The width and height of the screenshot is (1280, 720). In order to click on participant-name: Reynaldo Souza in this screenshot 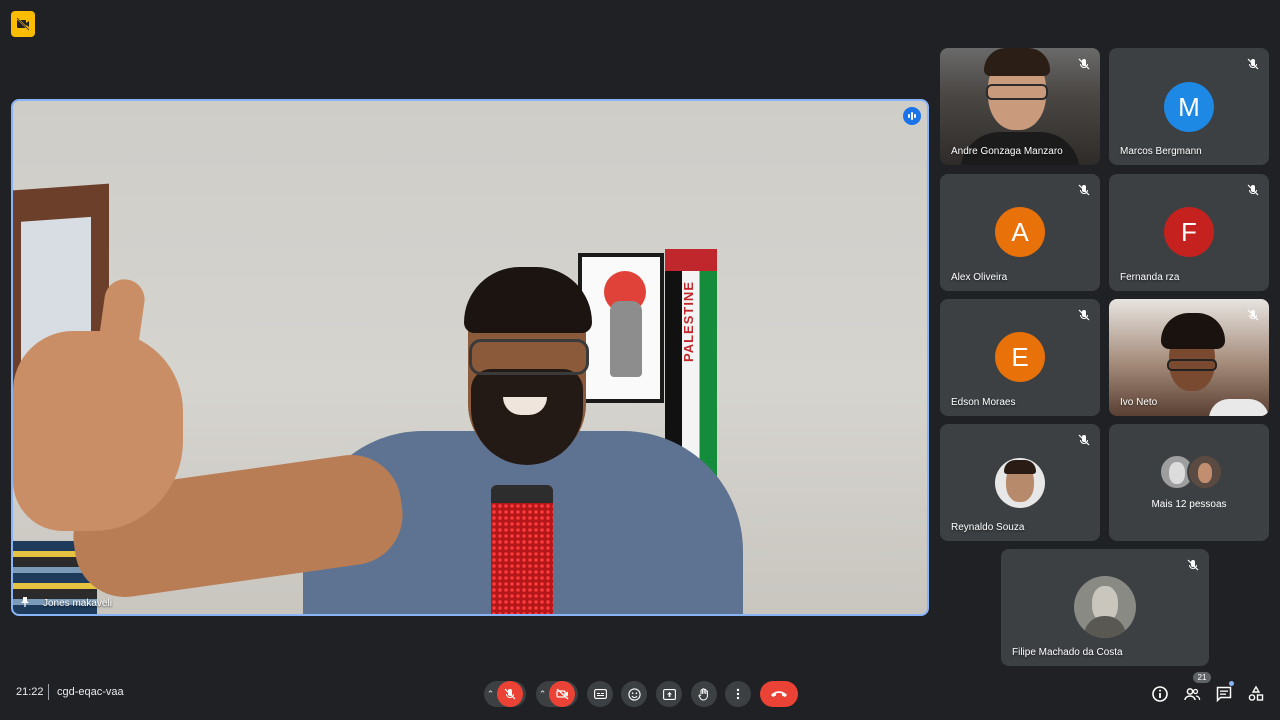, I will do `click(988, 527)`.